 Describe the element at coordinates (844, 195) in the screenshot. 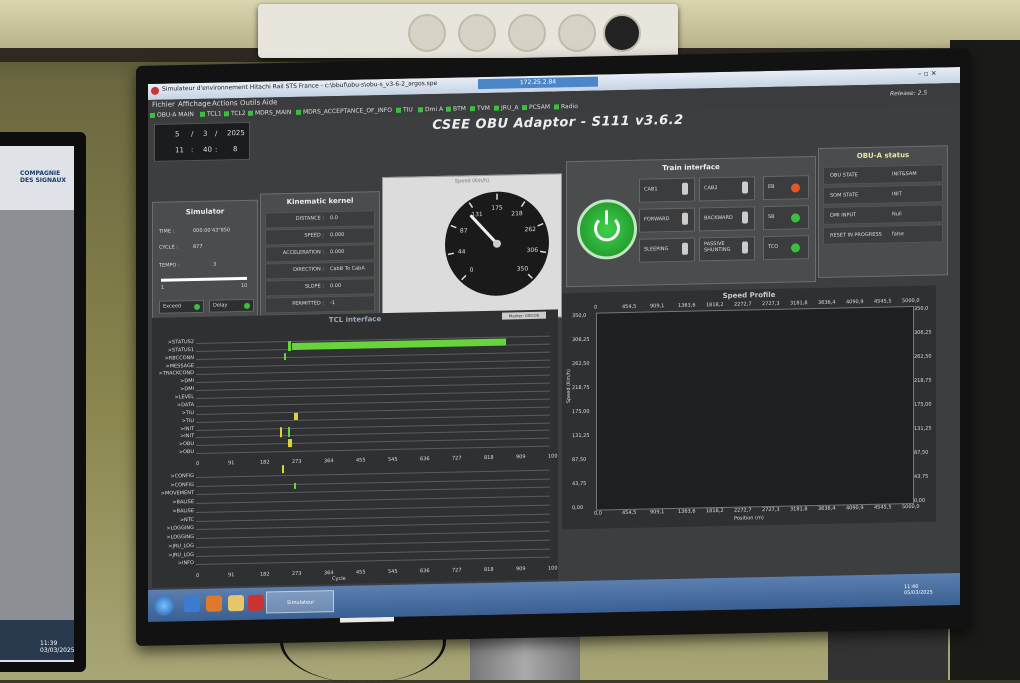

I see `obu-status-label: SOM STATE` at that location.